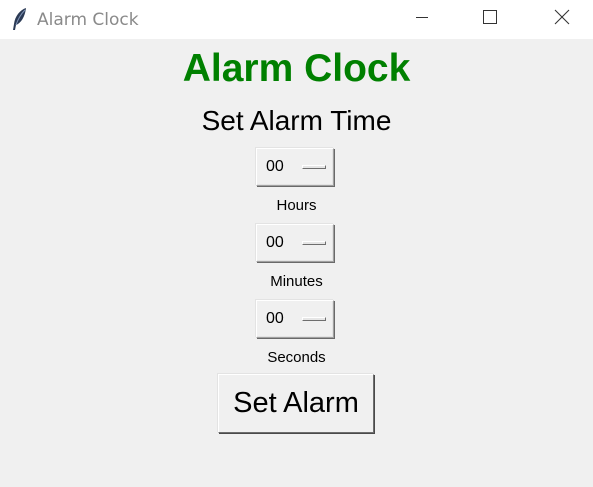 The image size is (593, 487). What do you see at coordinates (296, 357) in the screenshot?
I see `seconds-label: Seconds` at bounding box center [296, 357].